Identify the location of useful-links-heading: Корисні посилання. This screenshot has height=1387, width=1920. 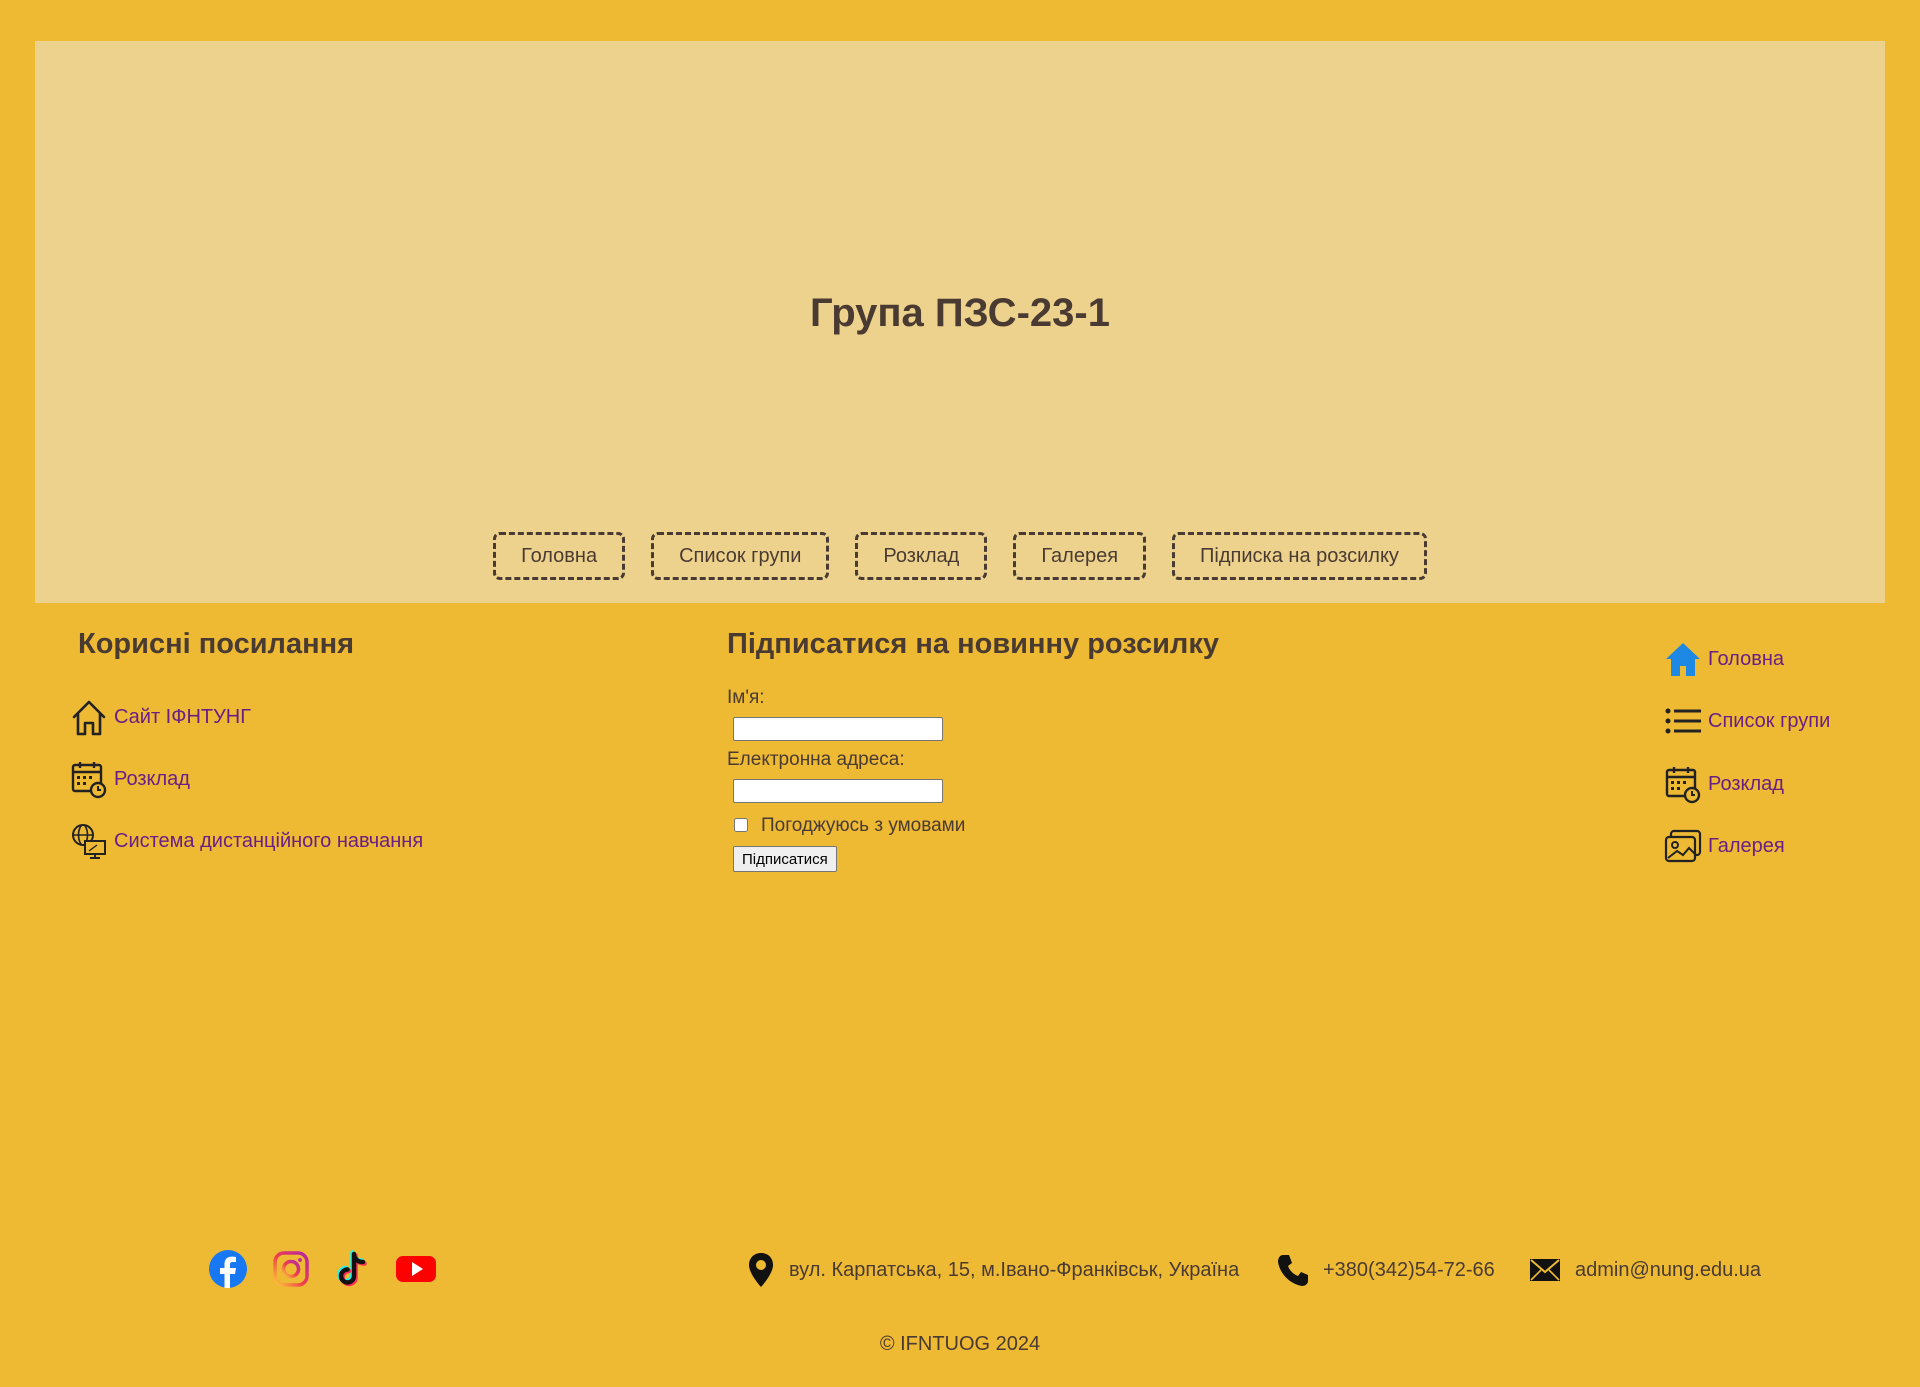
(216, 644).